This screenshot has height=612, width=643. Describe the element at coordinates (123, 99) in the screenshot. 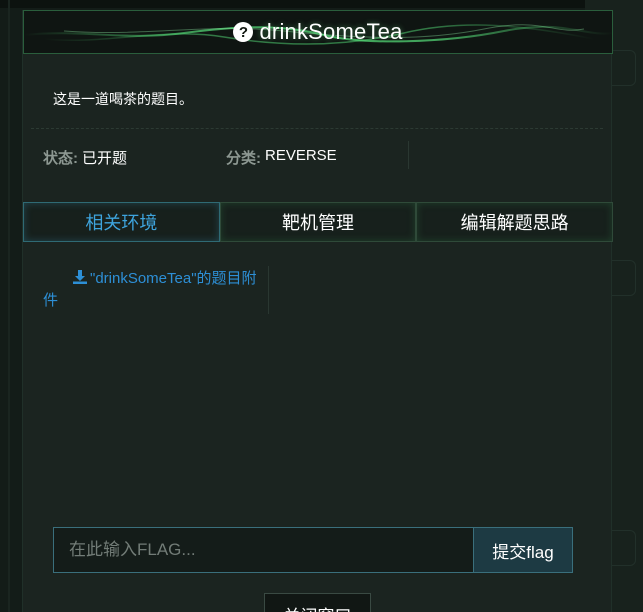

I see `challenge-description: 这是一道喝茶的题目。` at that location.